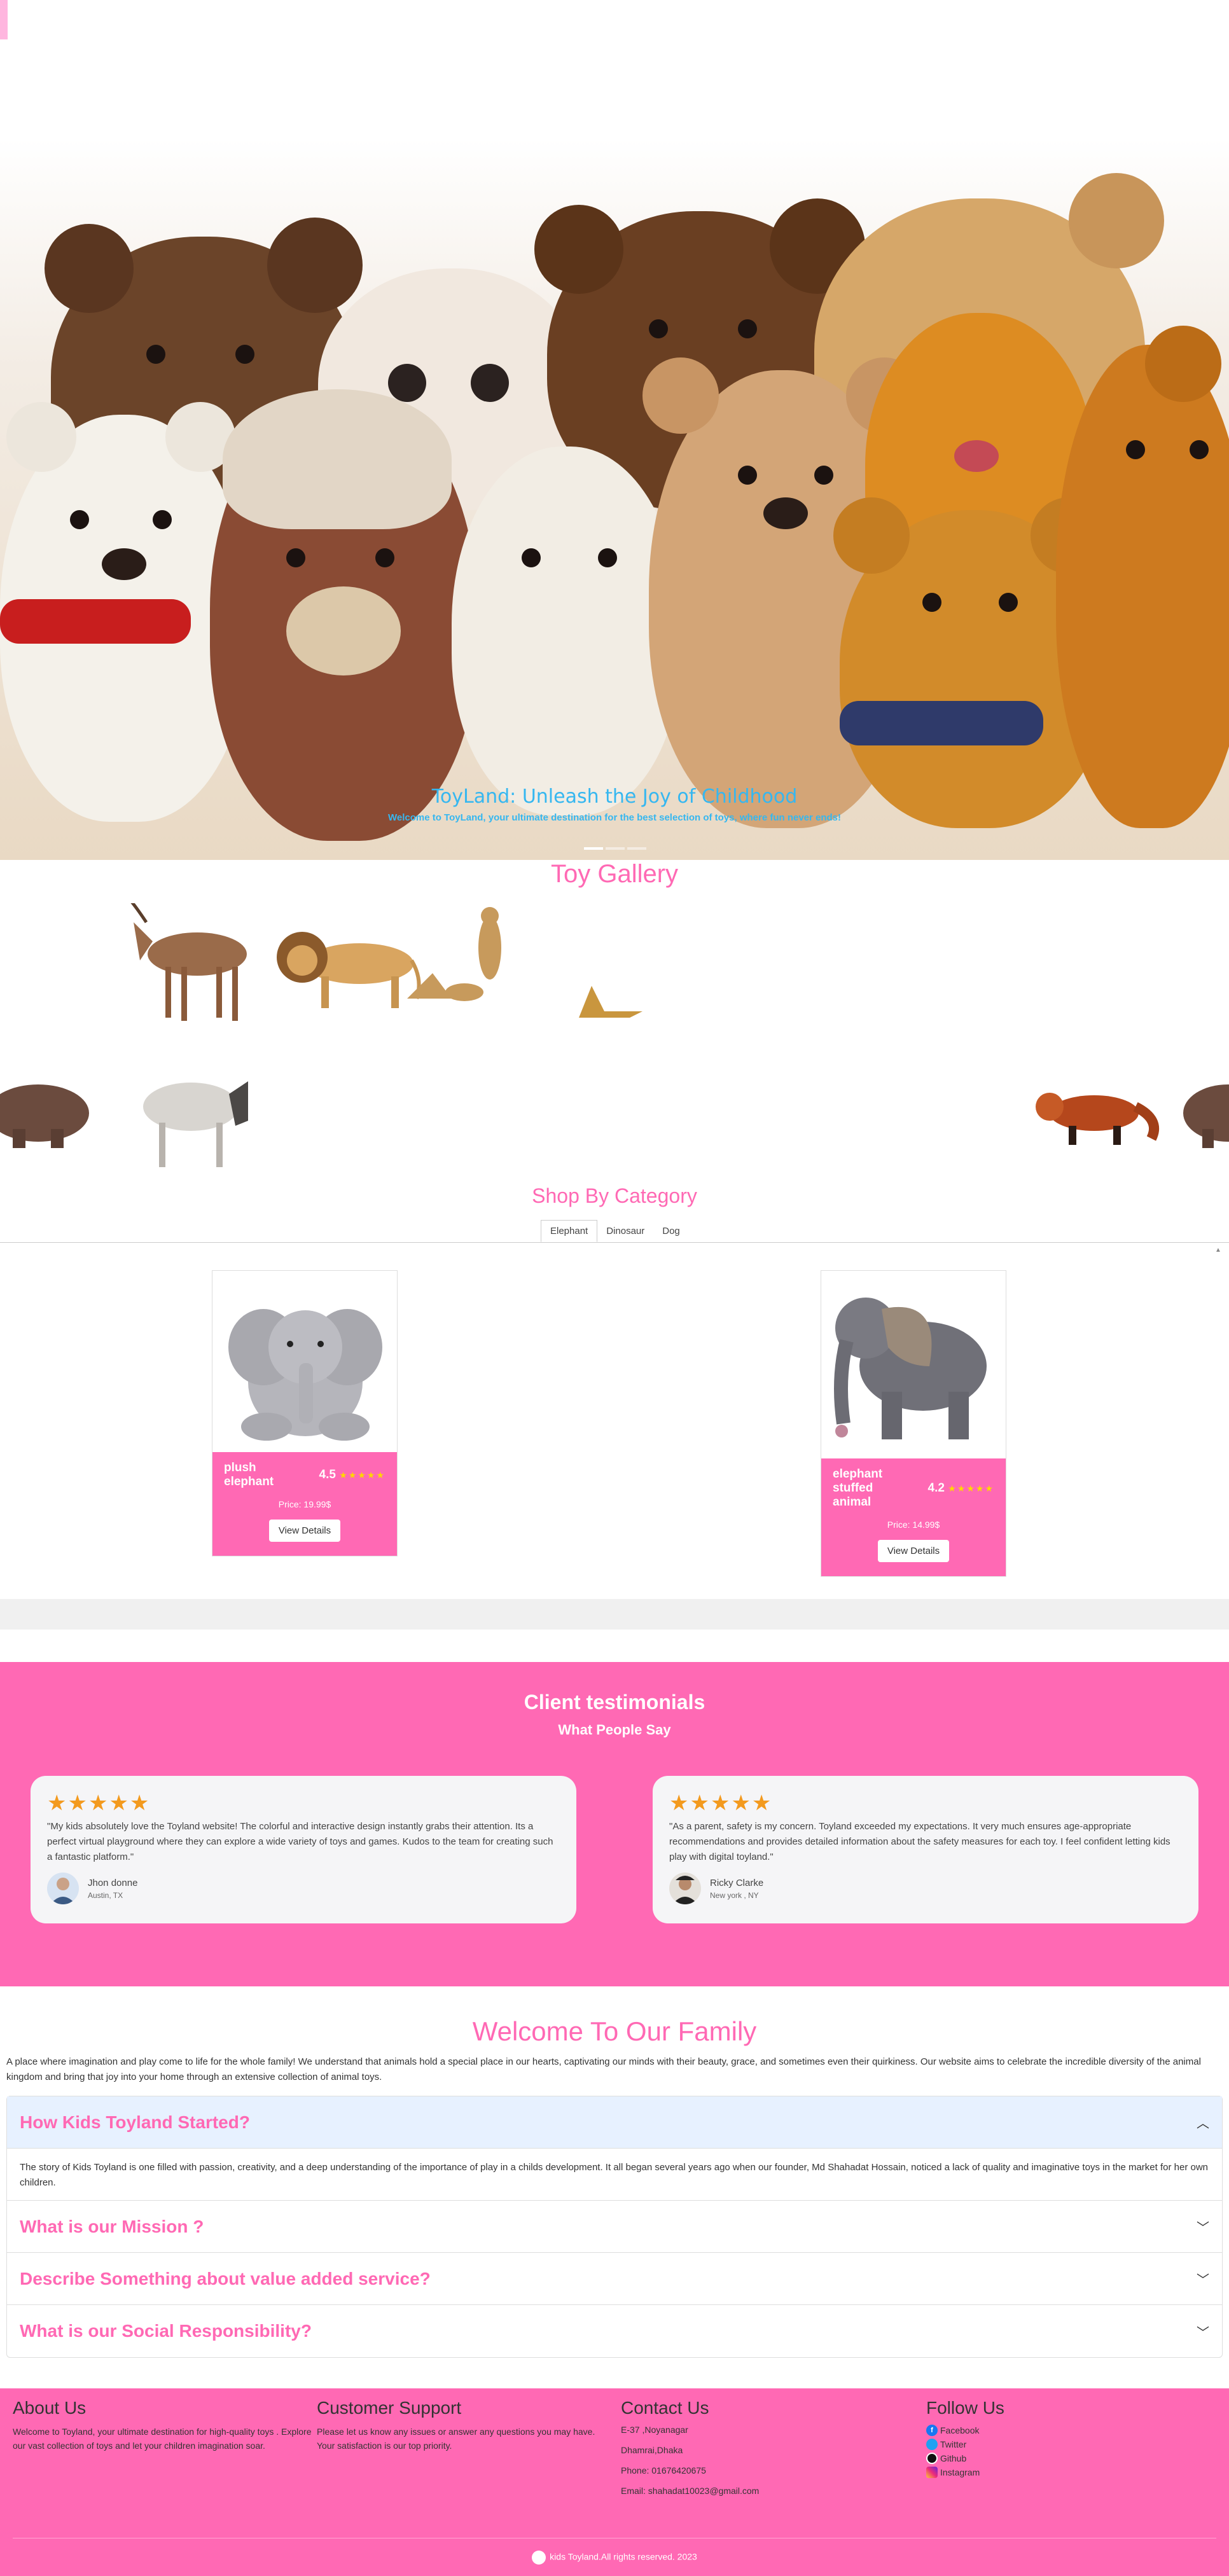  I want to click on social-github: Github, so click(1069, 2458).